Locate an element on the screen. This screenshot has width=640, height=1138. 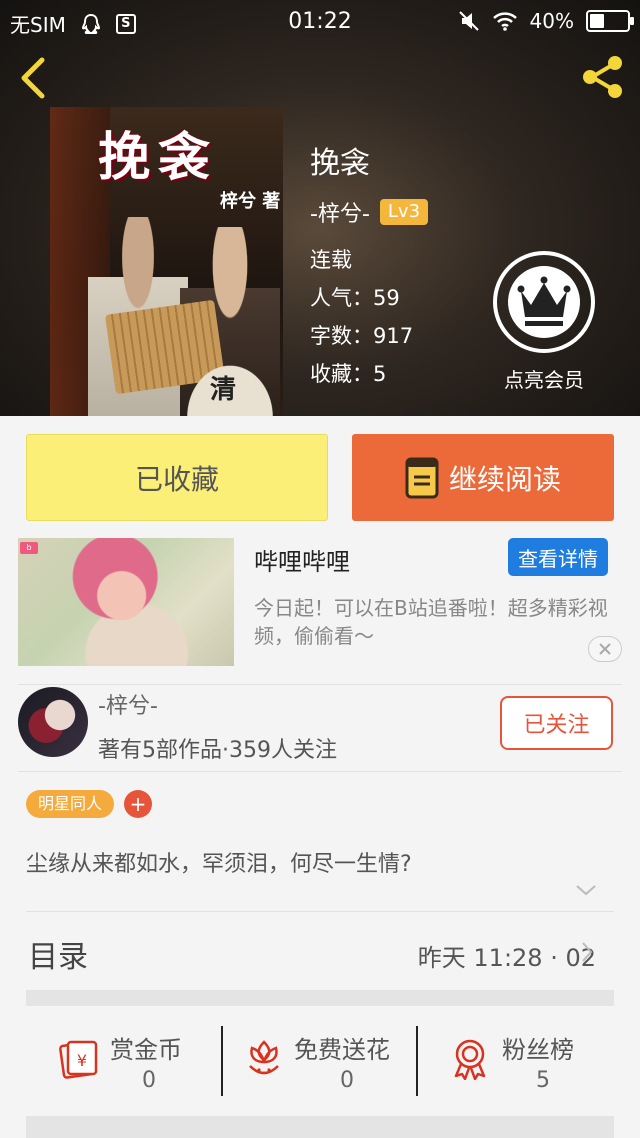
book-status: 连载 is located at coordinates (331, 260).